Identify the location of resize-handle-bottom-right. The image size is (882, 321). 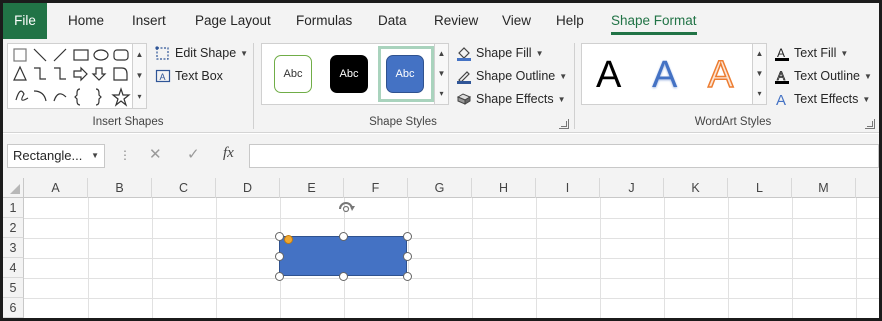
(407, 276).